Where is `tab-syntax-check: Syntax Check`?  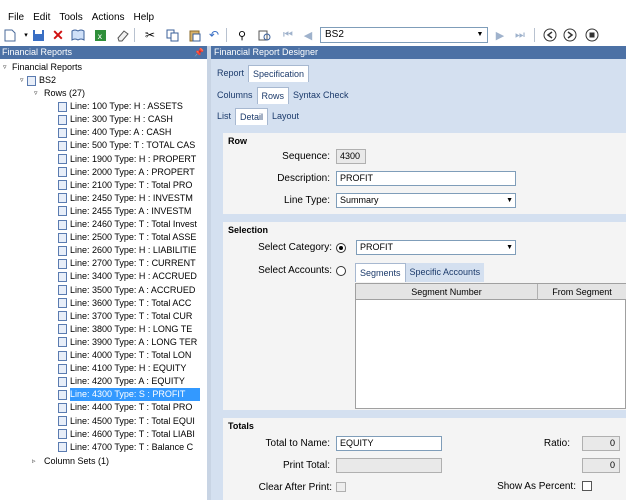
tab-syntax-check: Syntax Check is located at coordinates (321, 95).